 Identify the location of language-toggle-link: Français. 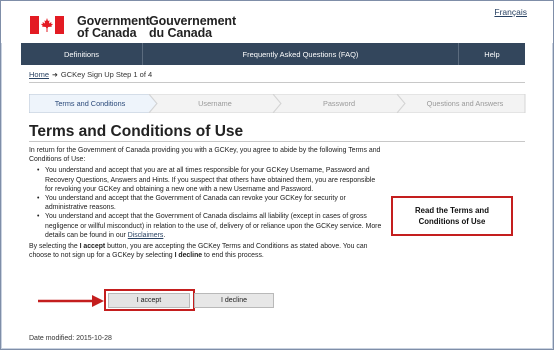
(510, 12).